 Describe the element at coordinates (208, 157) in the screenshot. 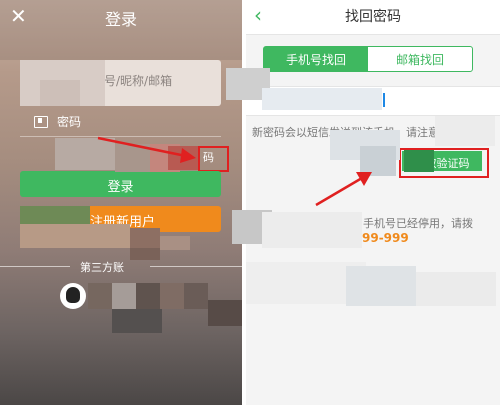

I see `forgot-password-link: 码` at that location.